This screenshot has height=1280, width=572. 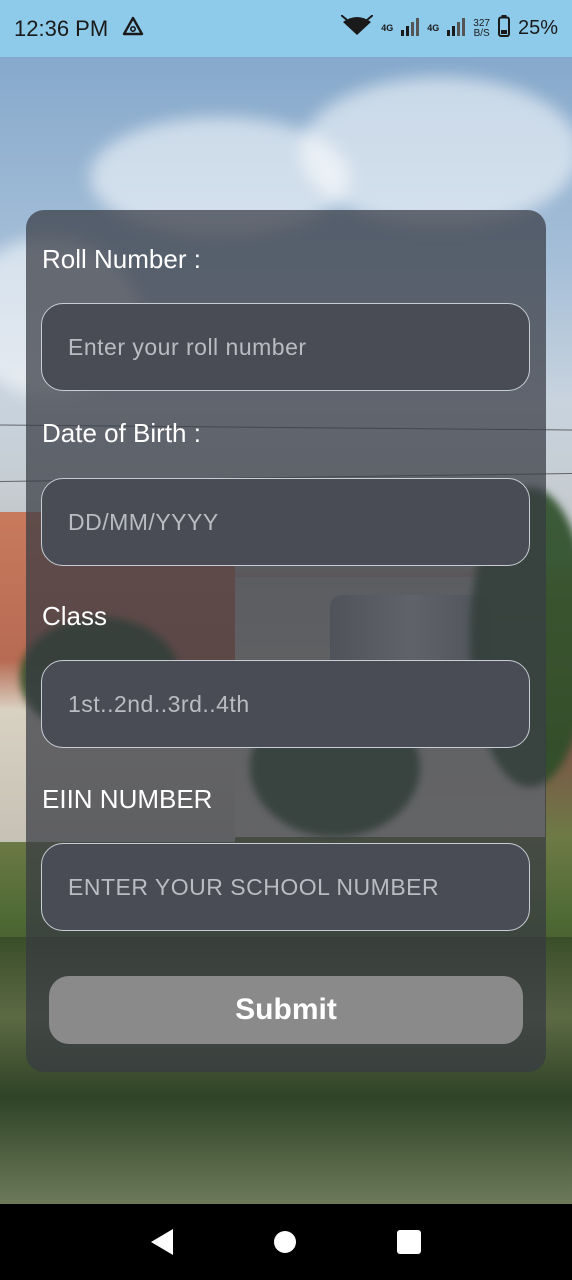 What do you see at coordinates (61, 28) in the screenshot?
I see `status-time: 12:36 PM` at bounding box center [61, 28].